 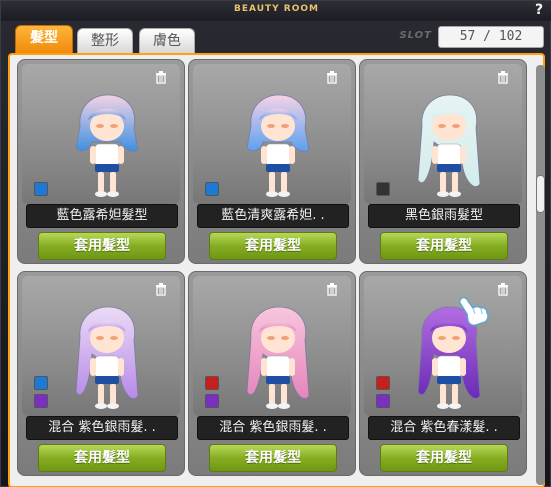 What do you see at coordinates (273, 216) in the screenshot?
I see `hair-name: 藍色清爽露希妲. .` at bounding box center [273, 216].